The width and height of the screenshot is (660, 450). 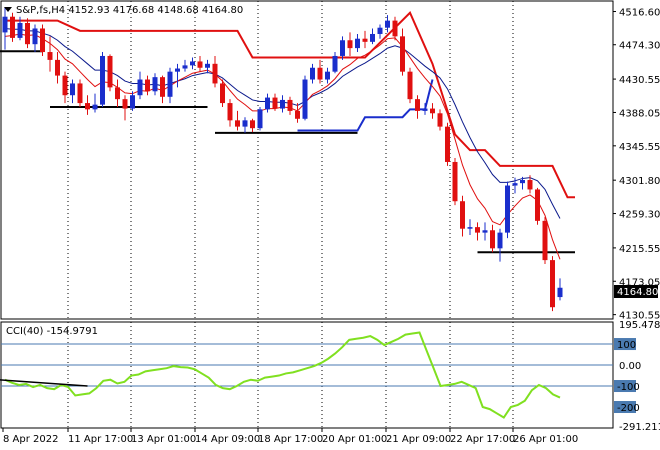 I want to click on price-tick-label: 4345.55, so click(x=639, y=147).